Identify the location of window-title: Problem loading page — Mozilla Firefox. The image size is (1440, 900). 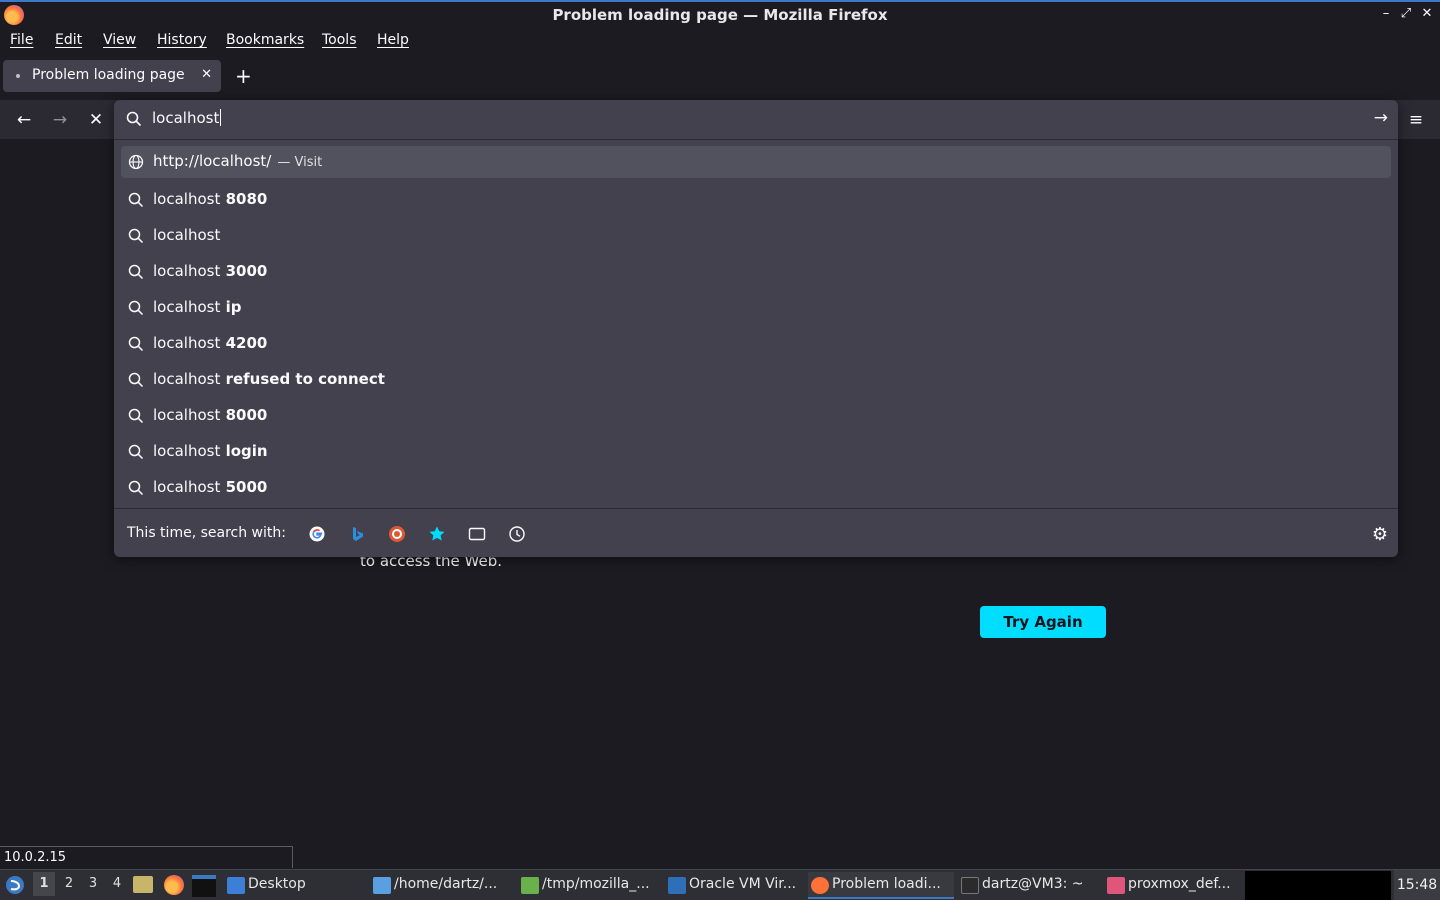
(720, 15).